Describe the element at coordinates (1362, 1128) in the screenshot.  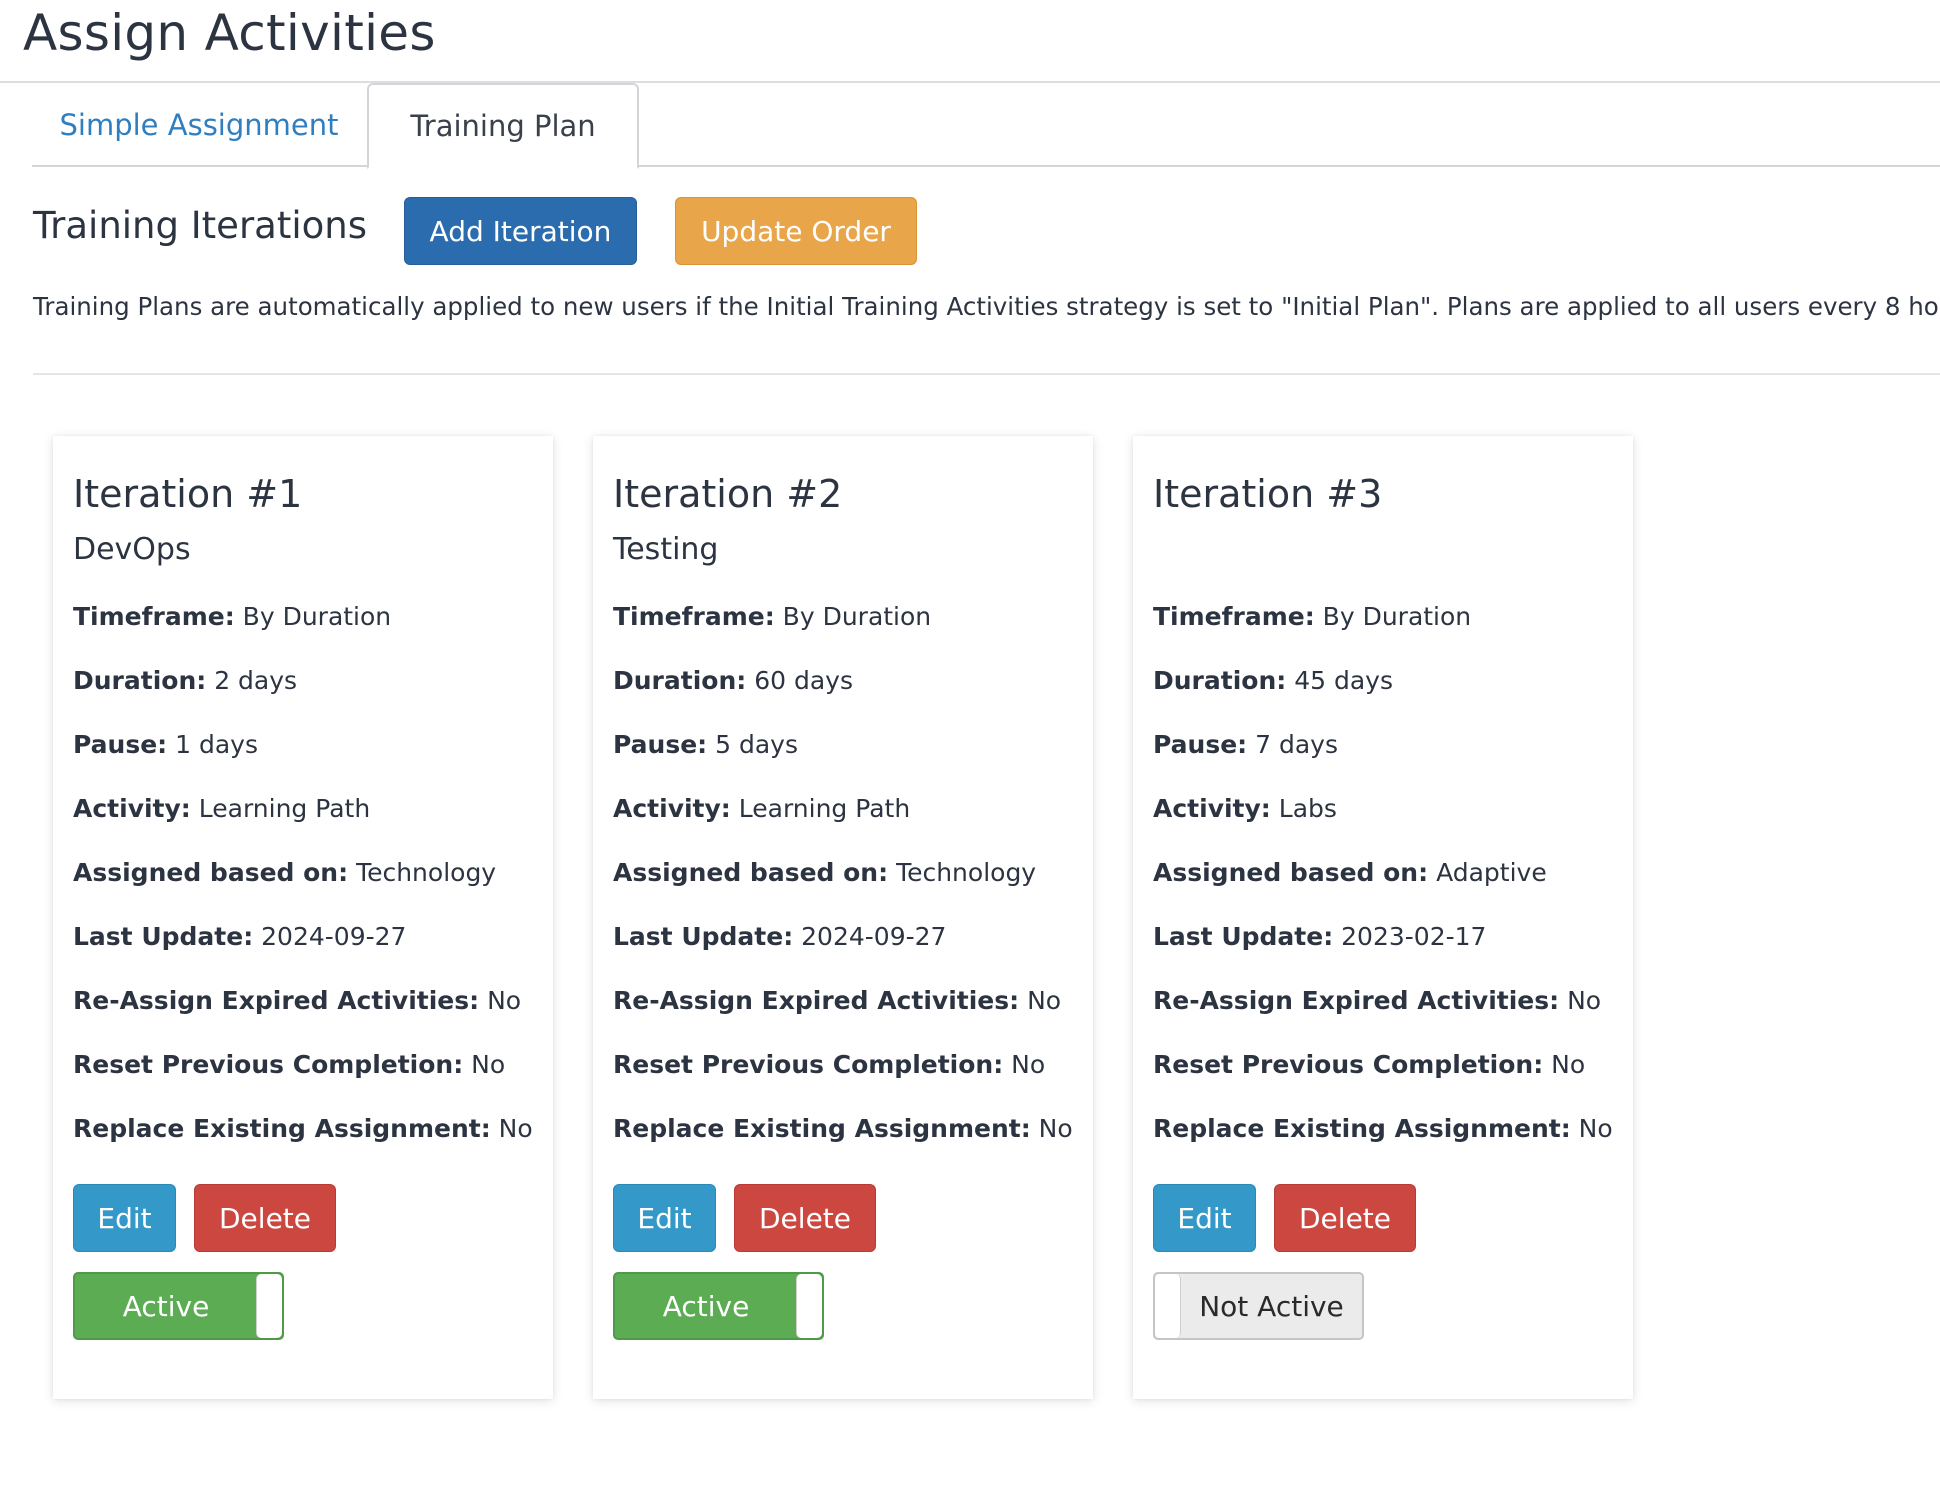
I see `field-label: Replace Existing Assignment:` at that location.